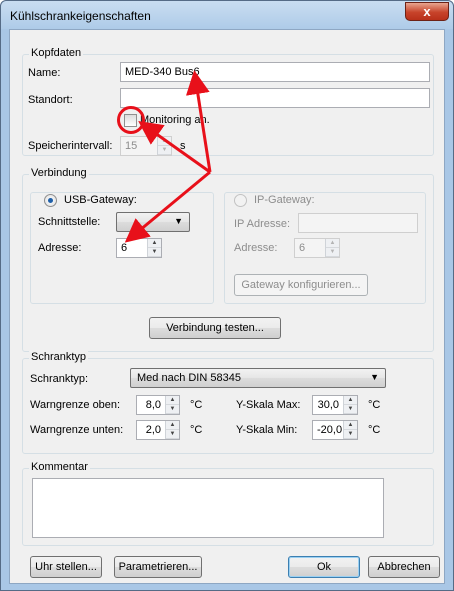 The width and height of the screenshot is (454, 591). Describe the element at coordinates (374, 430) in the screenshot. I see `y-skala-min-unit: °C` at that location.